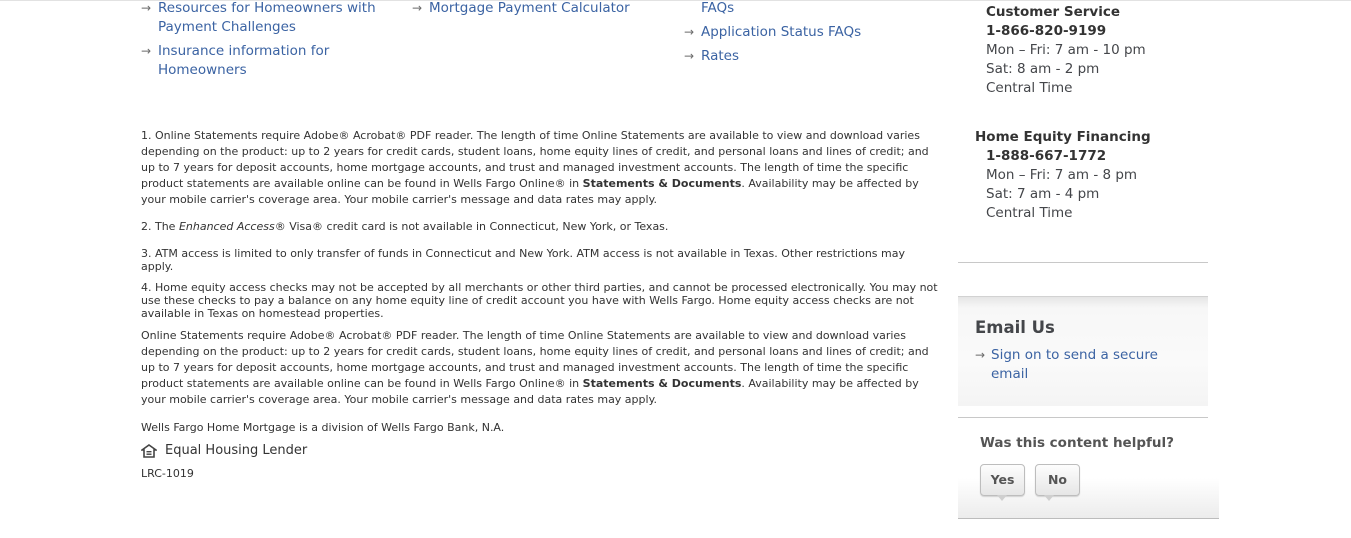  What do you see at coordinates (1029, 213) in the screenshot?
I see `home-equity-timezone: Central Time` at bounding box center [1029, 213].